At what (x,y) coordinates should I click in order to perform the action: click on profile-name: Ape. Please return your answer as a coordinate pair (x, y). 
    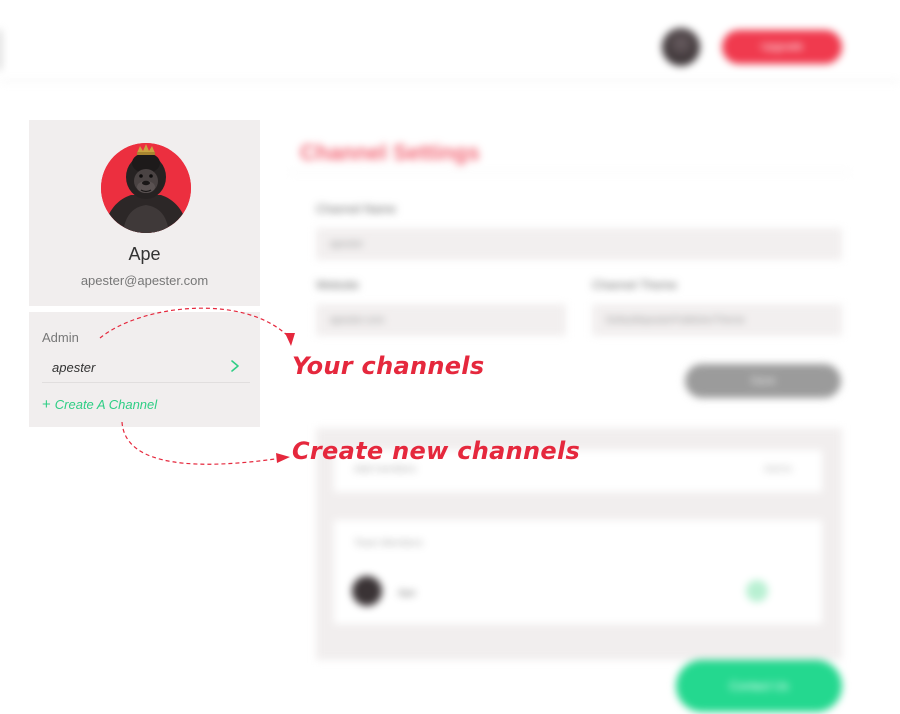
    Looking at the image, I should click on (144, 254).